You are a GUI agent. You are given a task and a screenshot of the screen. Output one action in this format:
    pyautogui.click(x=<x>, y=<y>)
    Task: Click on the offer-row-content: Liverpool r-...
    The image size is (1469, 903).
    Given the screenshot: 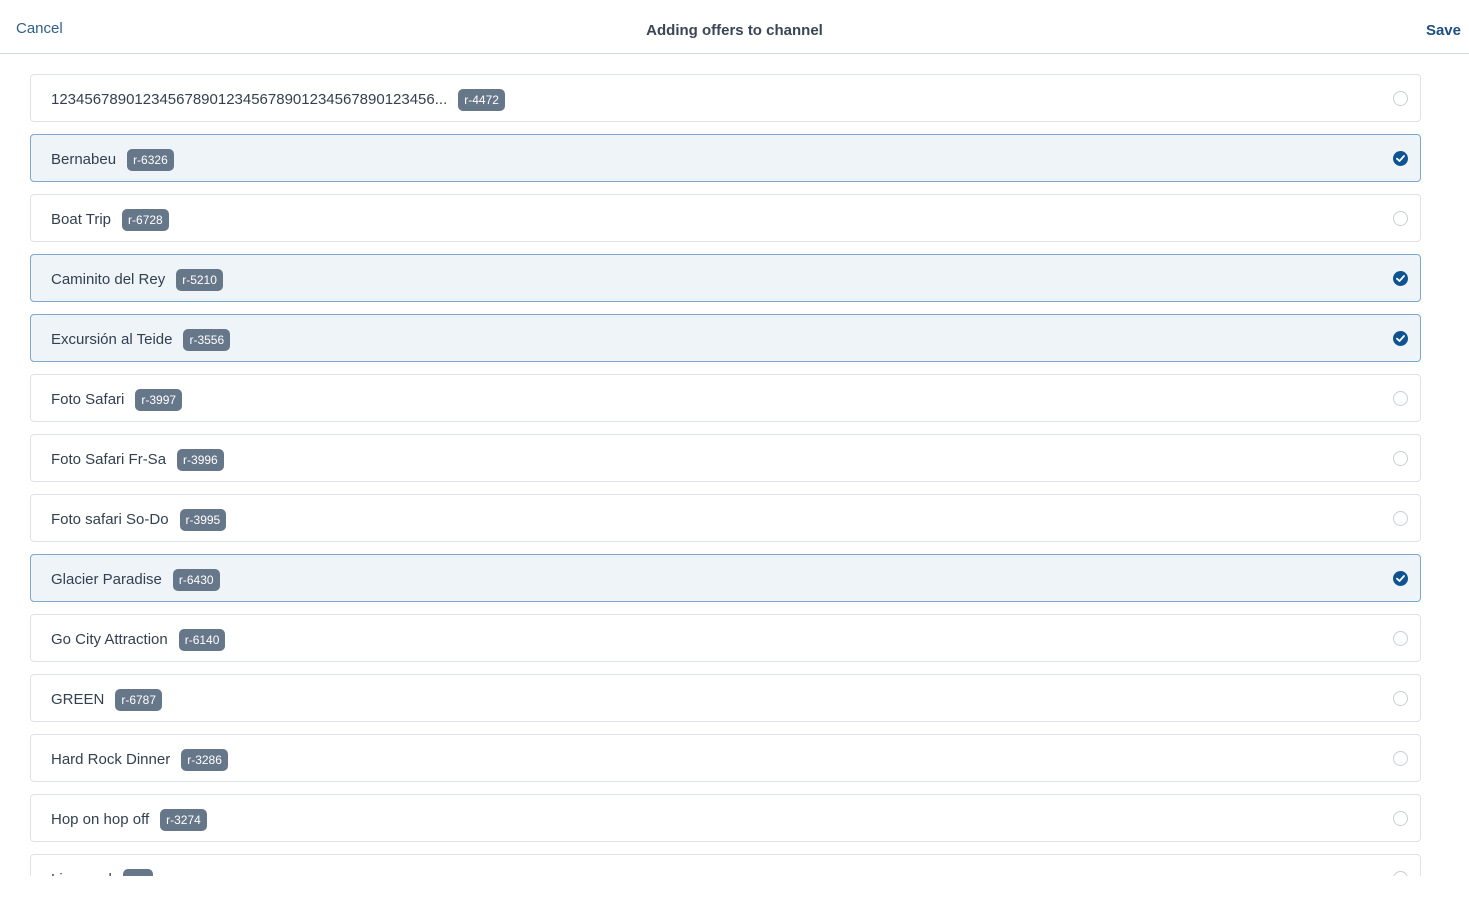 What is the action you would take?
    pyautogui.click(x=102, y=871)
    